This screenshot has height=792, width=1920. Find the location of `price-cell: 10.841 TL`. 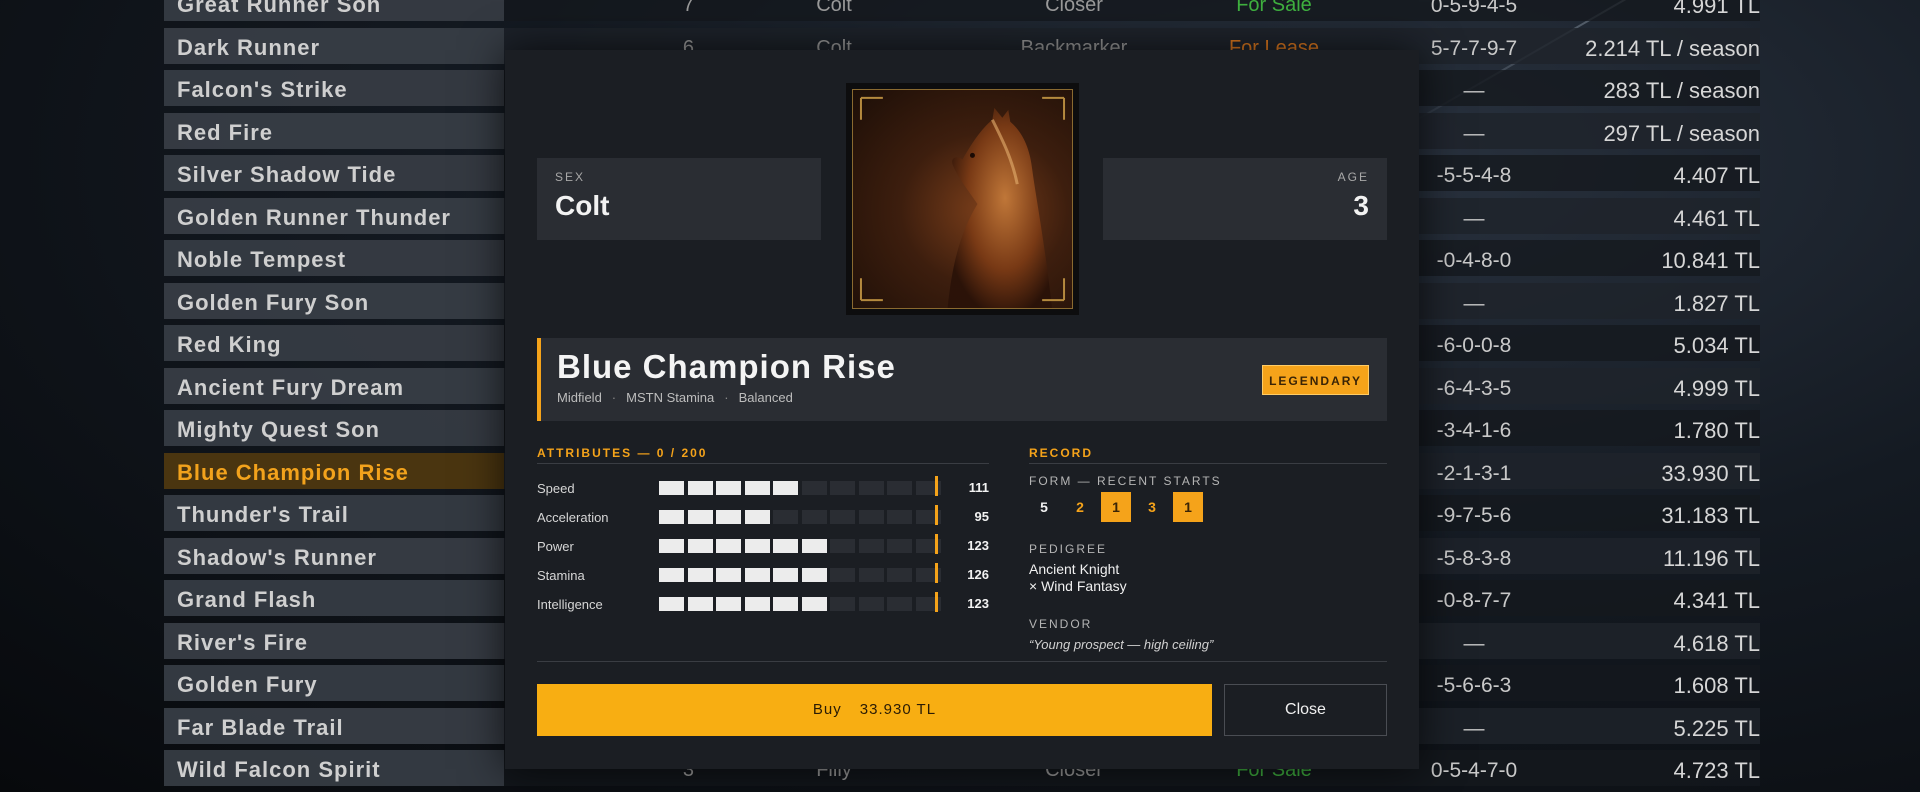

price-cell: 10.841 TL is located at coordinates (1710, 260).